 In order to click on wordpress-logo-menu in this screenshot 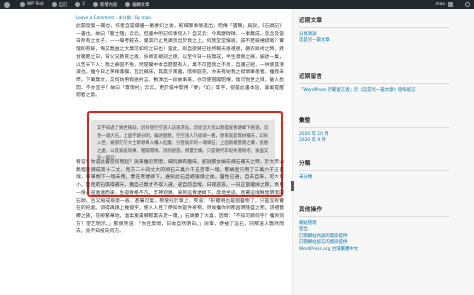, I will do `click(8, 4)`.